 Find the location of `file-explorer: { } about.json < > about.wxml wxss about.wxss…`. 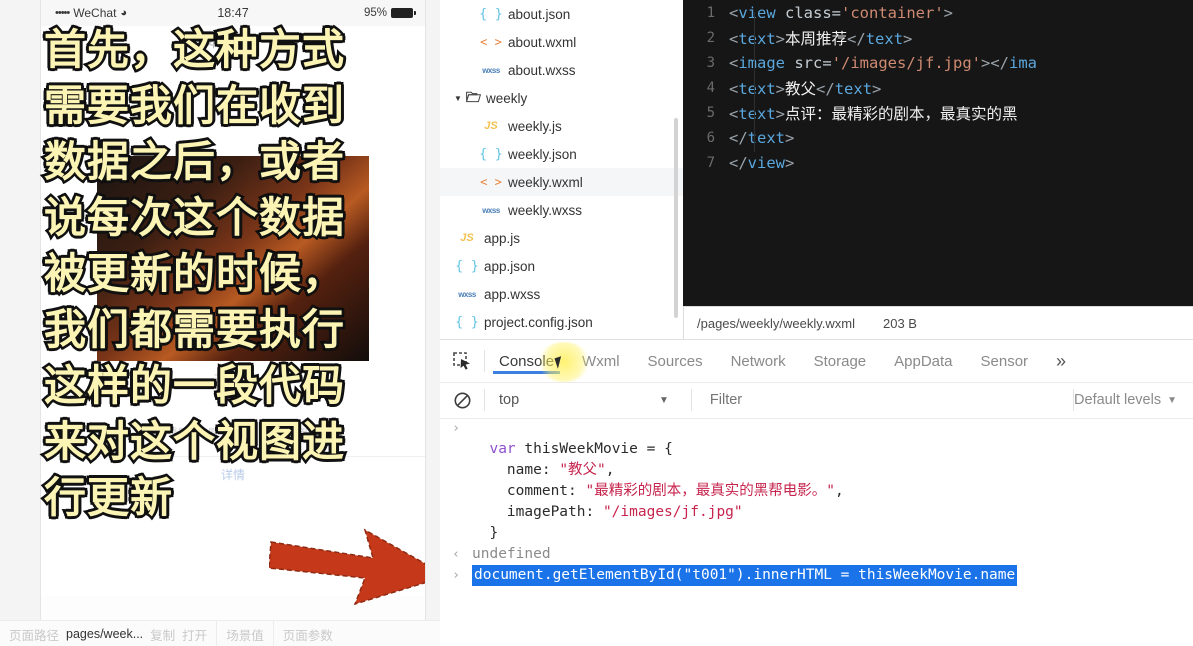

file-explorer: { } about.json < > about.wxml wxss about.wxss… is located at coordinates (562, 169).